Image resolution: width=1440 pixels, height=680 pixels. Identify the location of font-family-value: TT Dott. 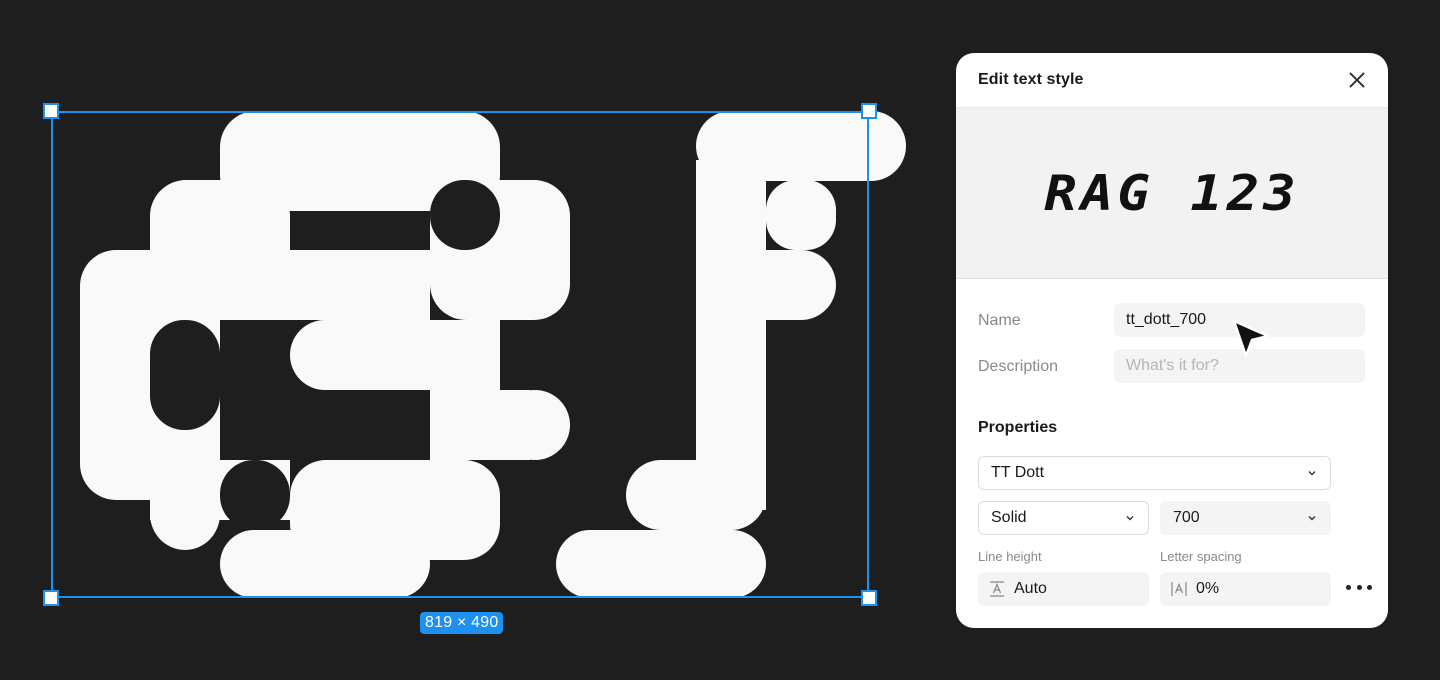
(1018, 472).